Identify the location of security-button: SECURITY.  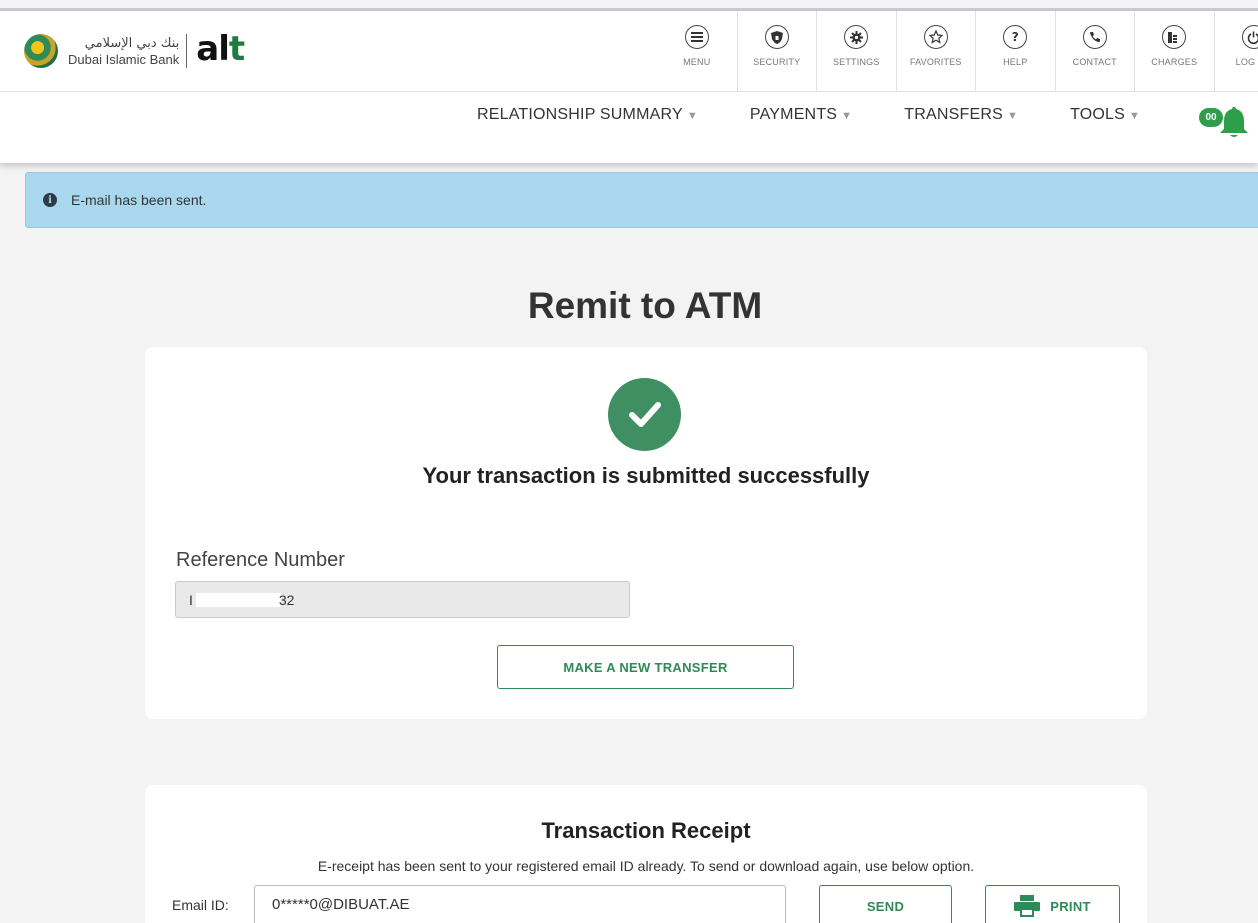
(776, 51).